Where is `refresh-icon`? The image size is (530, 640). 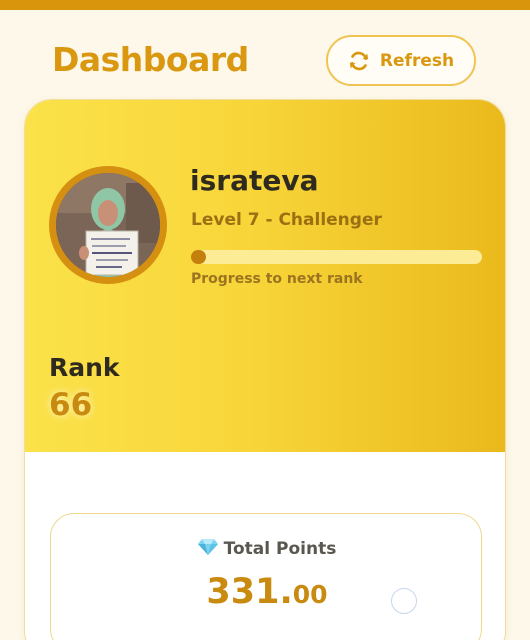 refresh-icon is located at coordinates (359, 61).